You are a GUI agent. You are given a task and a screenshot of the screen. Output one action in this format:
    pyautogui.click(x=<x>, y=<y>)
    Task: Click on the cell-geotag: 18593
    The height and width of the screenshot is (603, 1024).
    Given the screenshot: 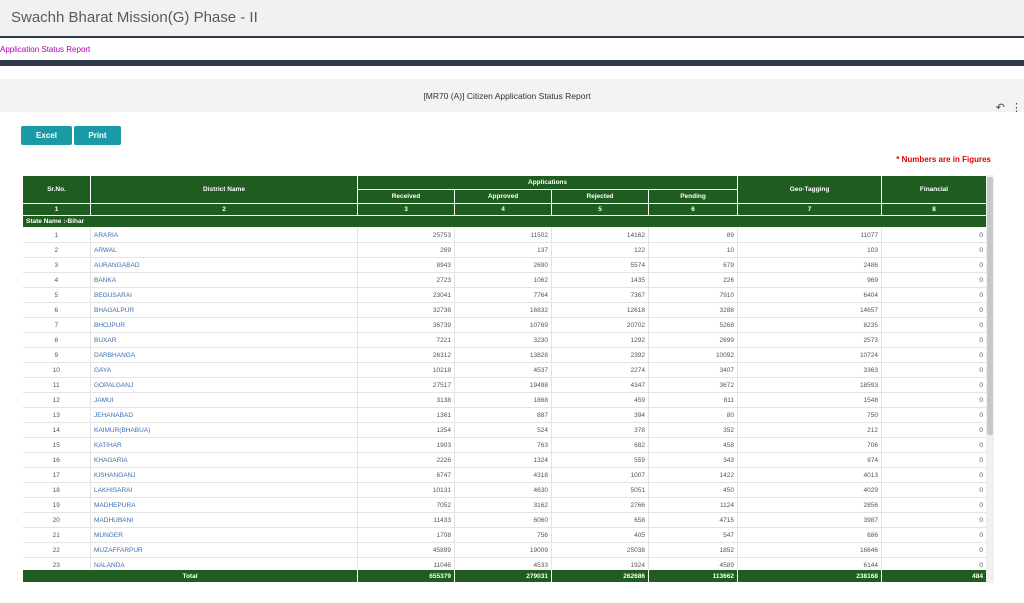 What is the action you would take?
    pyautogui.click(x=810, y=385)
    